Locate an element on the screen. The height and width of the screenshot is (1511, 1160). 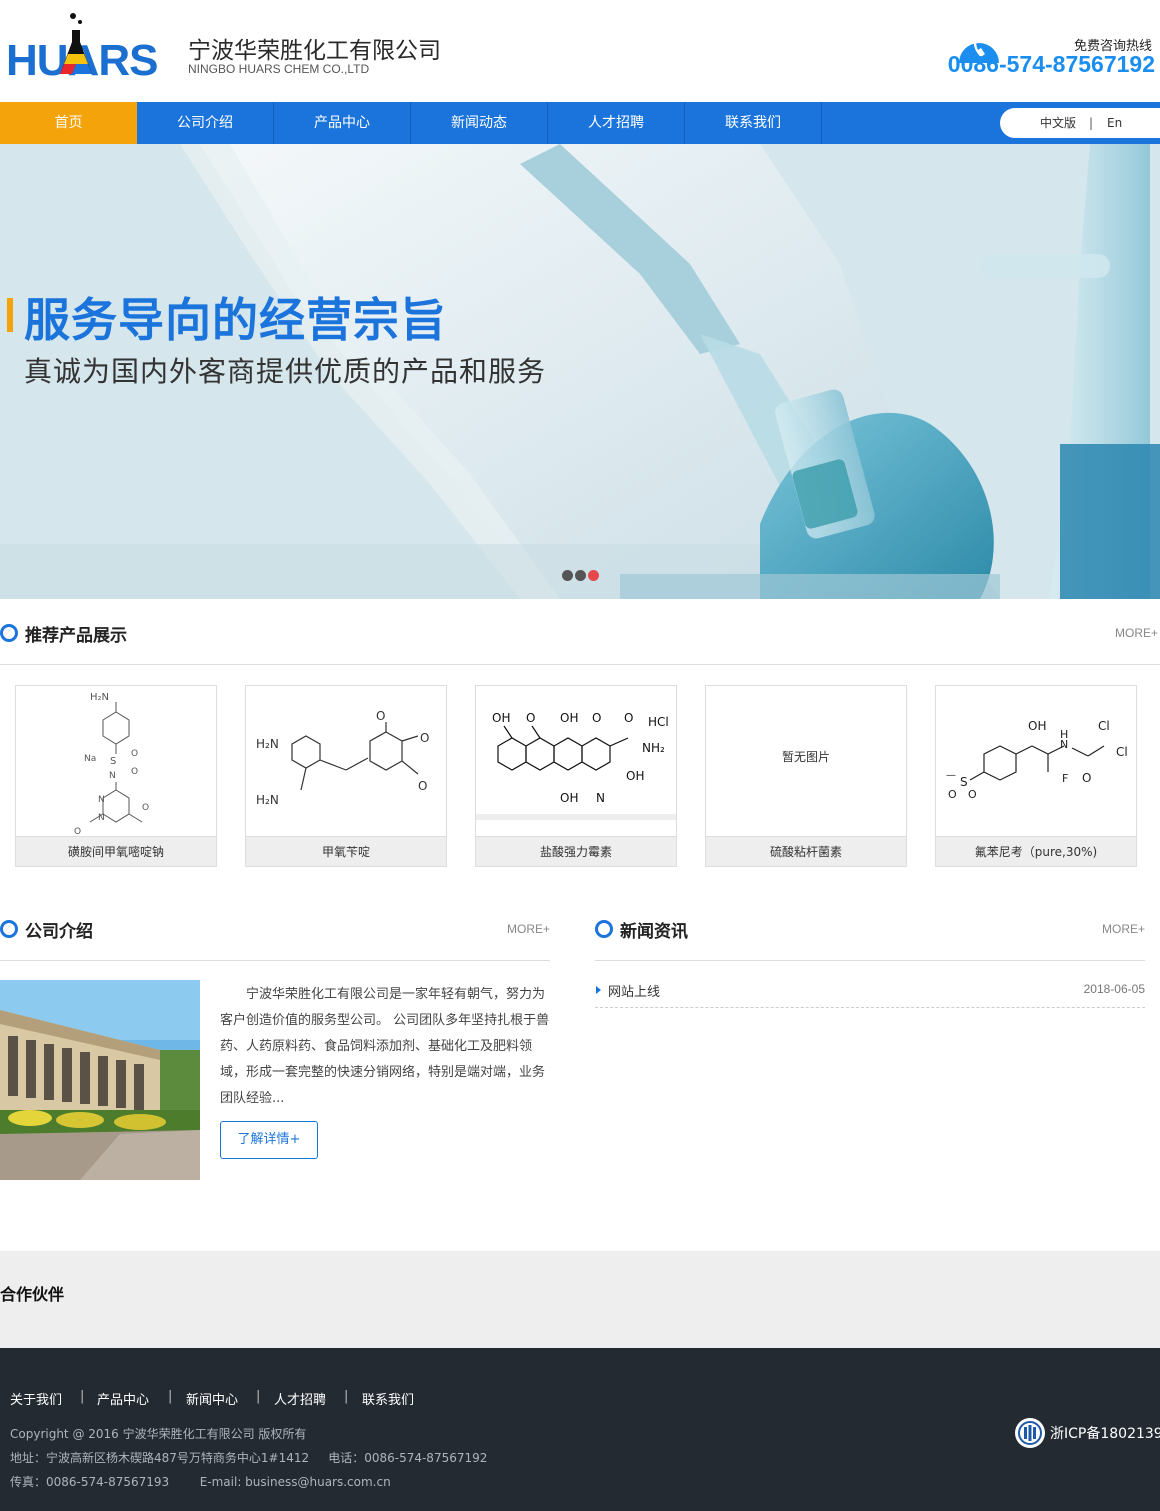
svg-text: NH₂ is located at coordinates (653, 748).